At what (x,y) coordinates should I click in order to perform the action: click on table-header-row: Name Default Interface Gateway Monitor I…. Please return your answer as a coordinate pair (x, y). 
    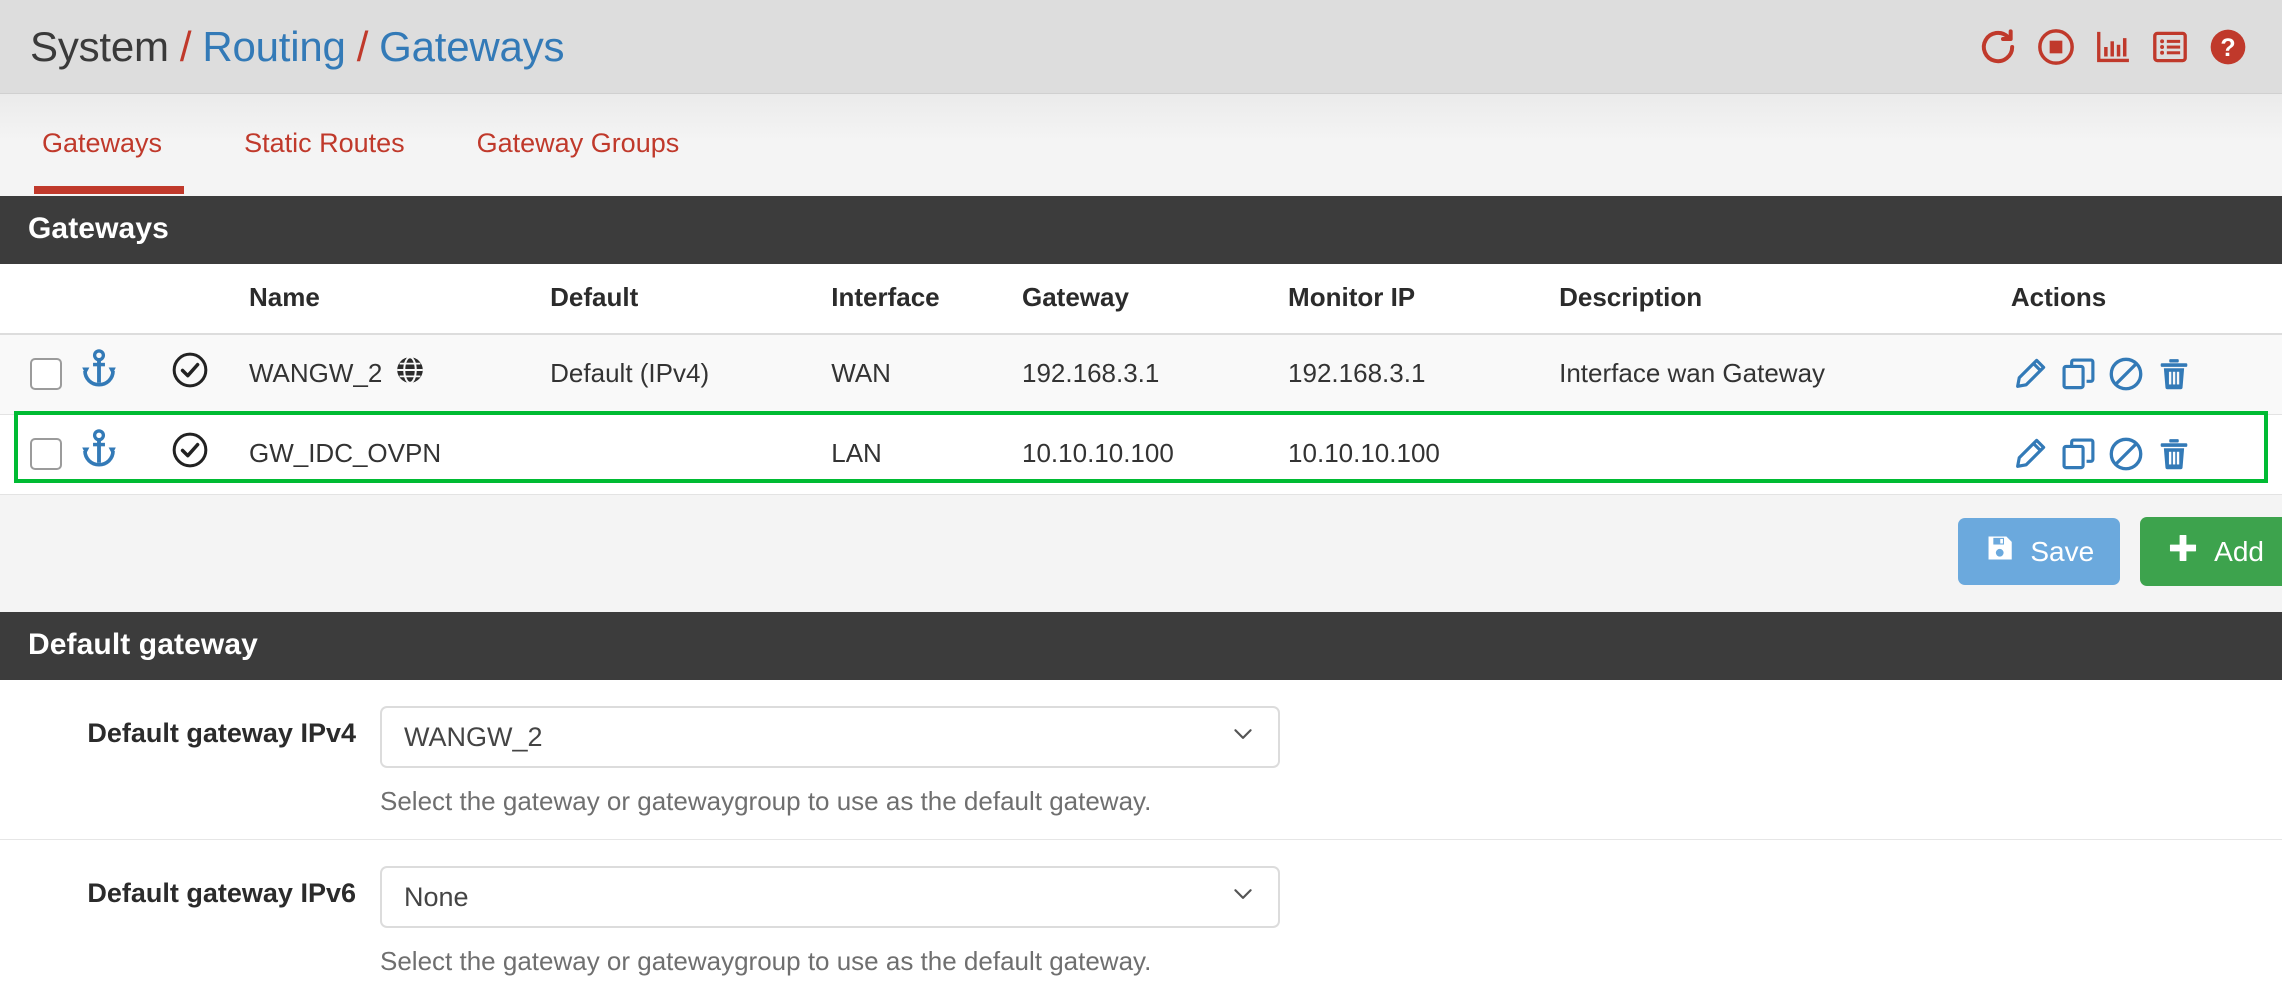
    Looking at the image, I should click on (1141, 299).